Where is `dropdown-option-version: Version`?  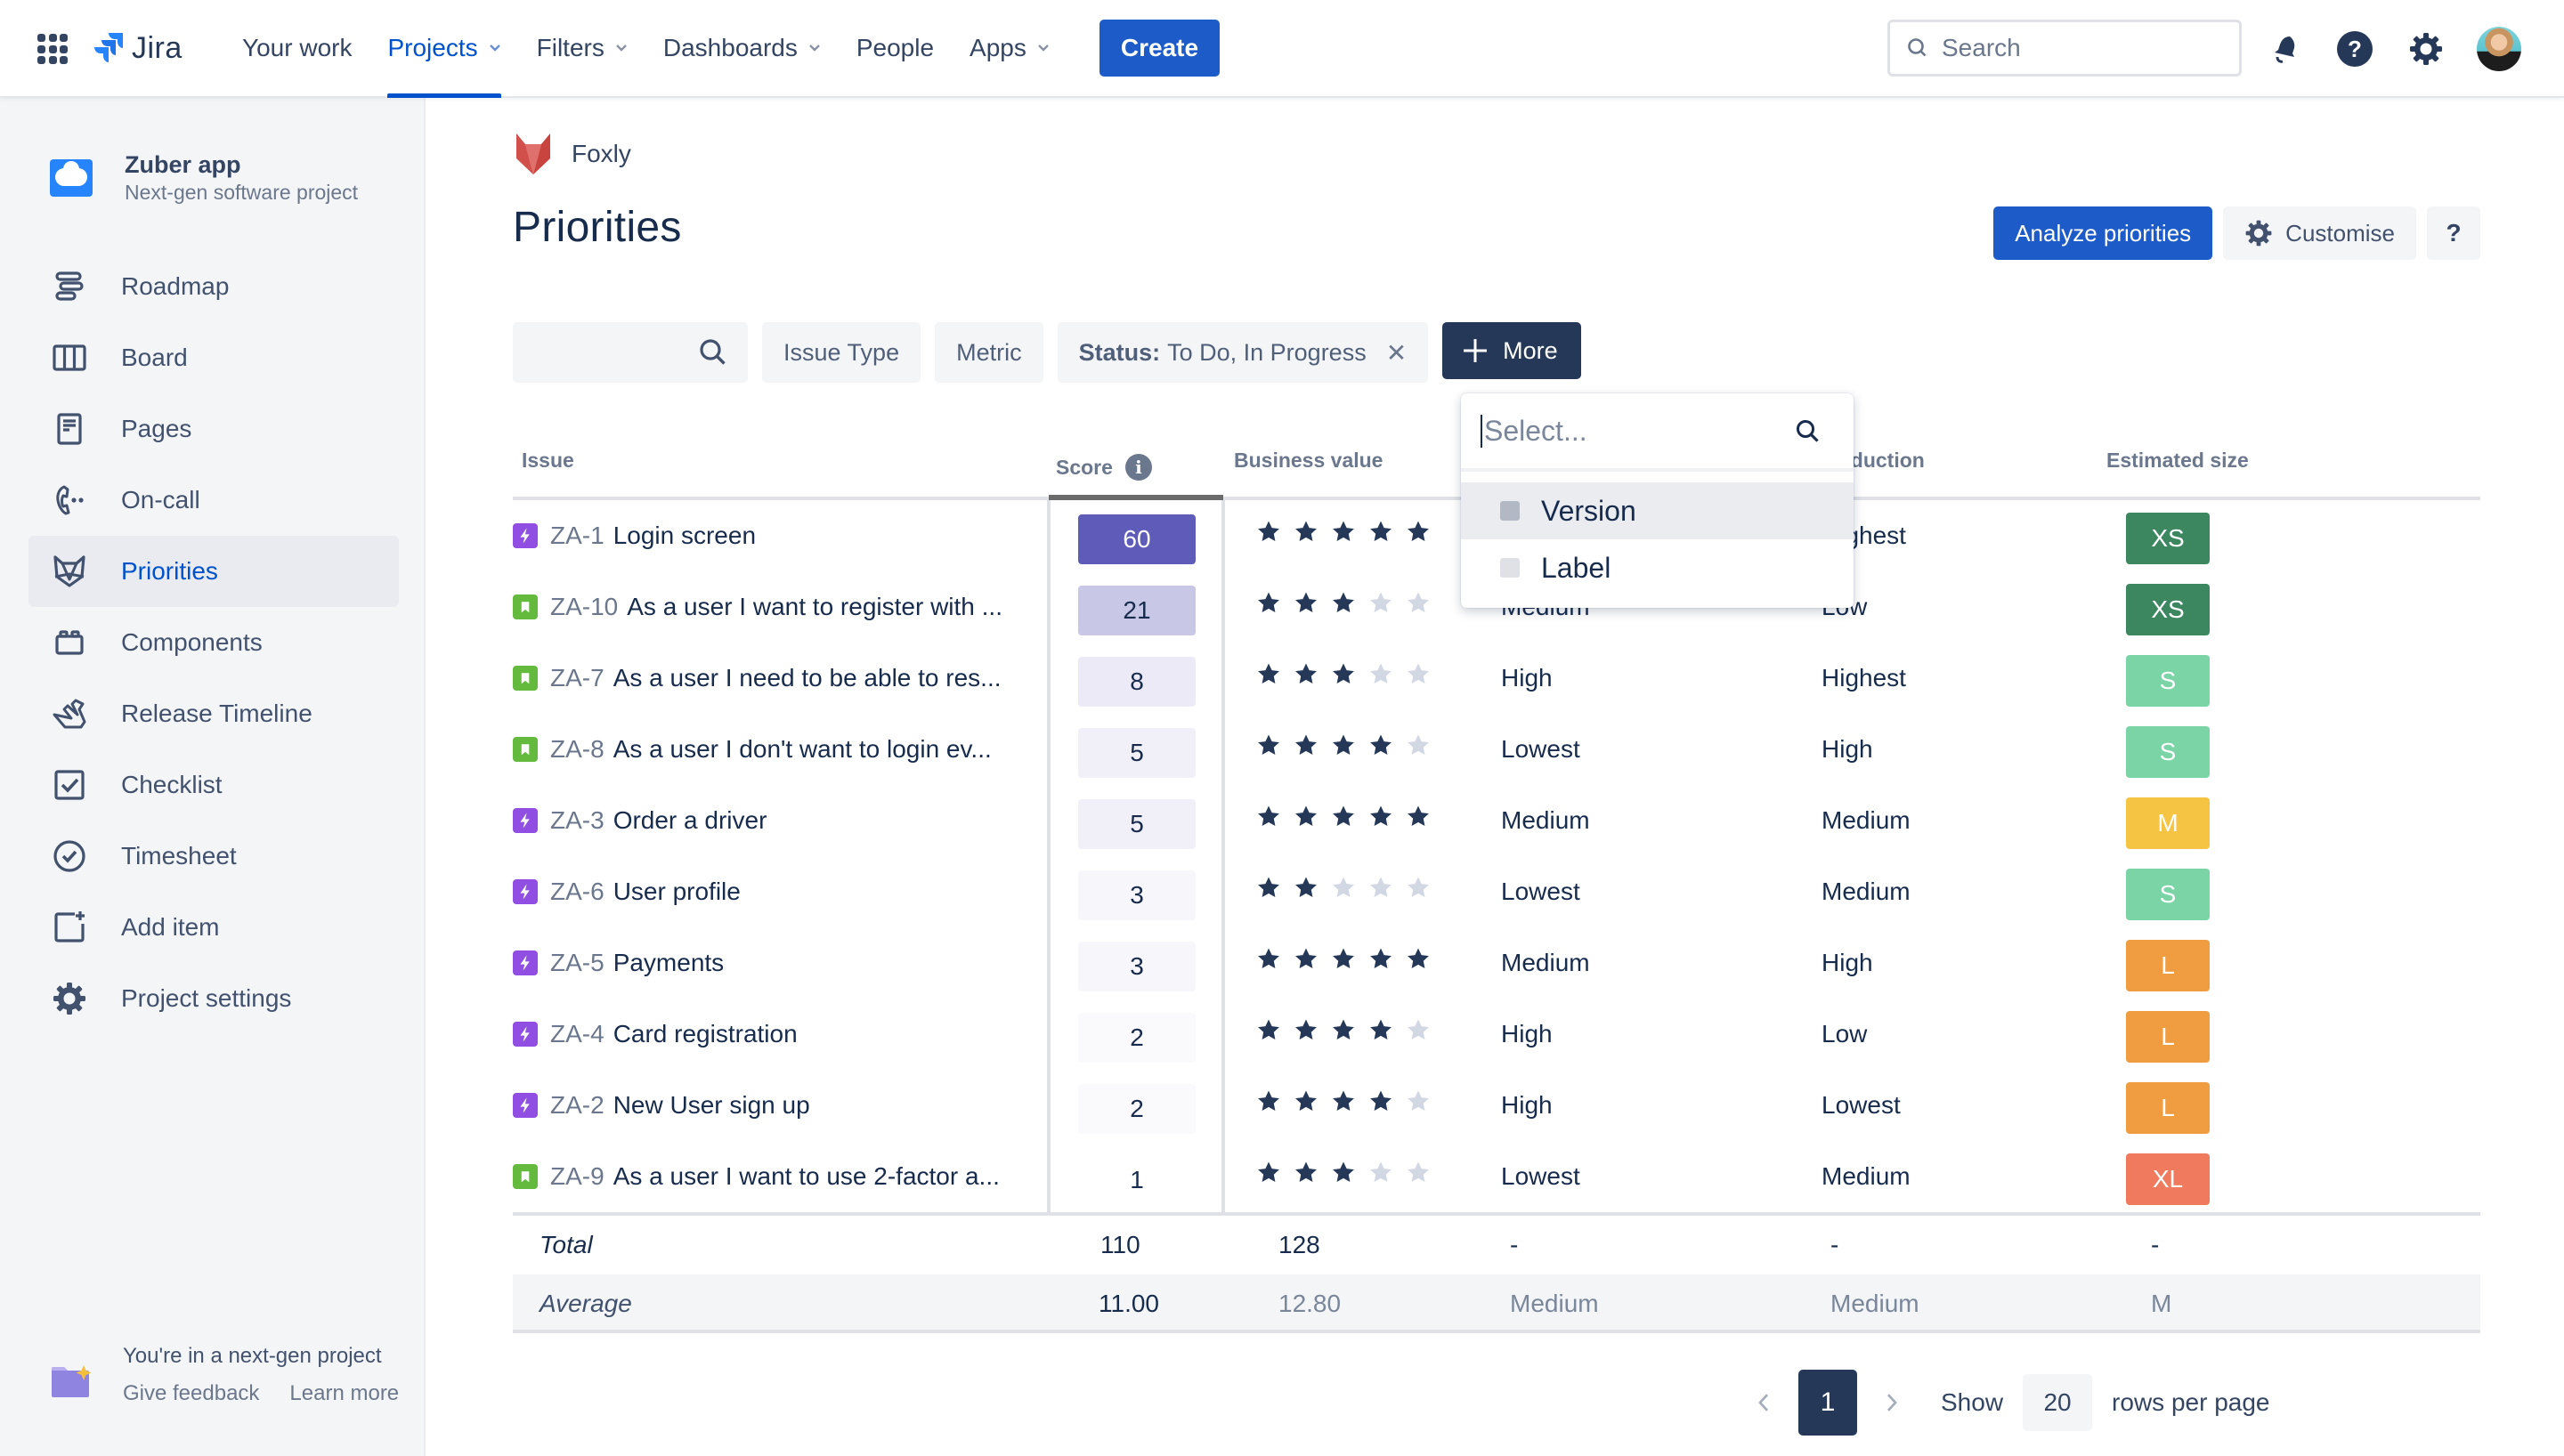
dropdown-option-version: Version is located at coordinates (1657, 510).